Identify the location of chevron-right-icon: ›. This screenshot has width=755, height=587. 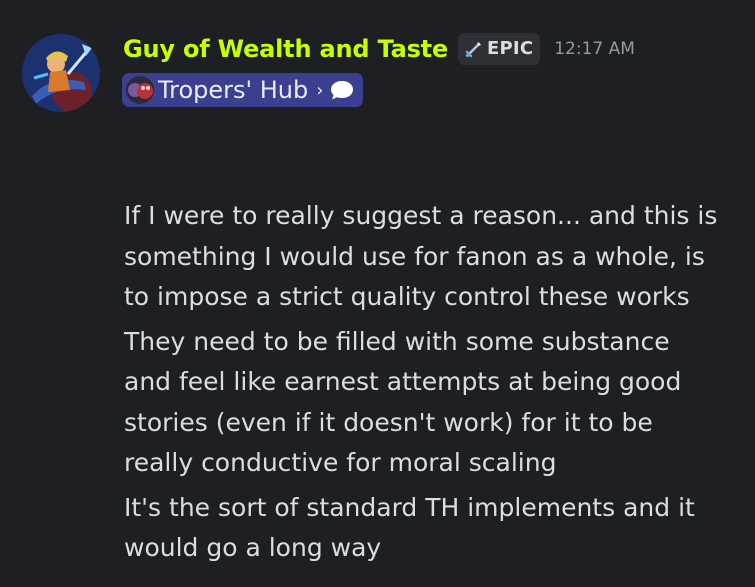
(320, 90).